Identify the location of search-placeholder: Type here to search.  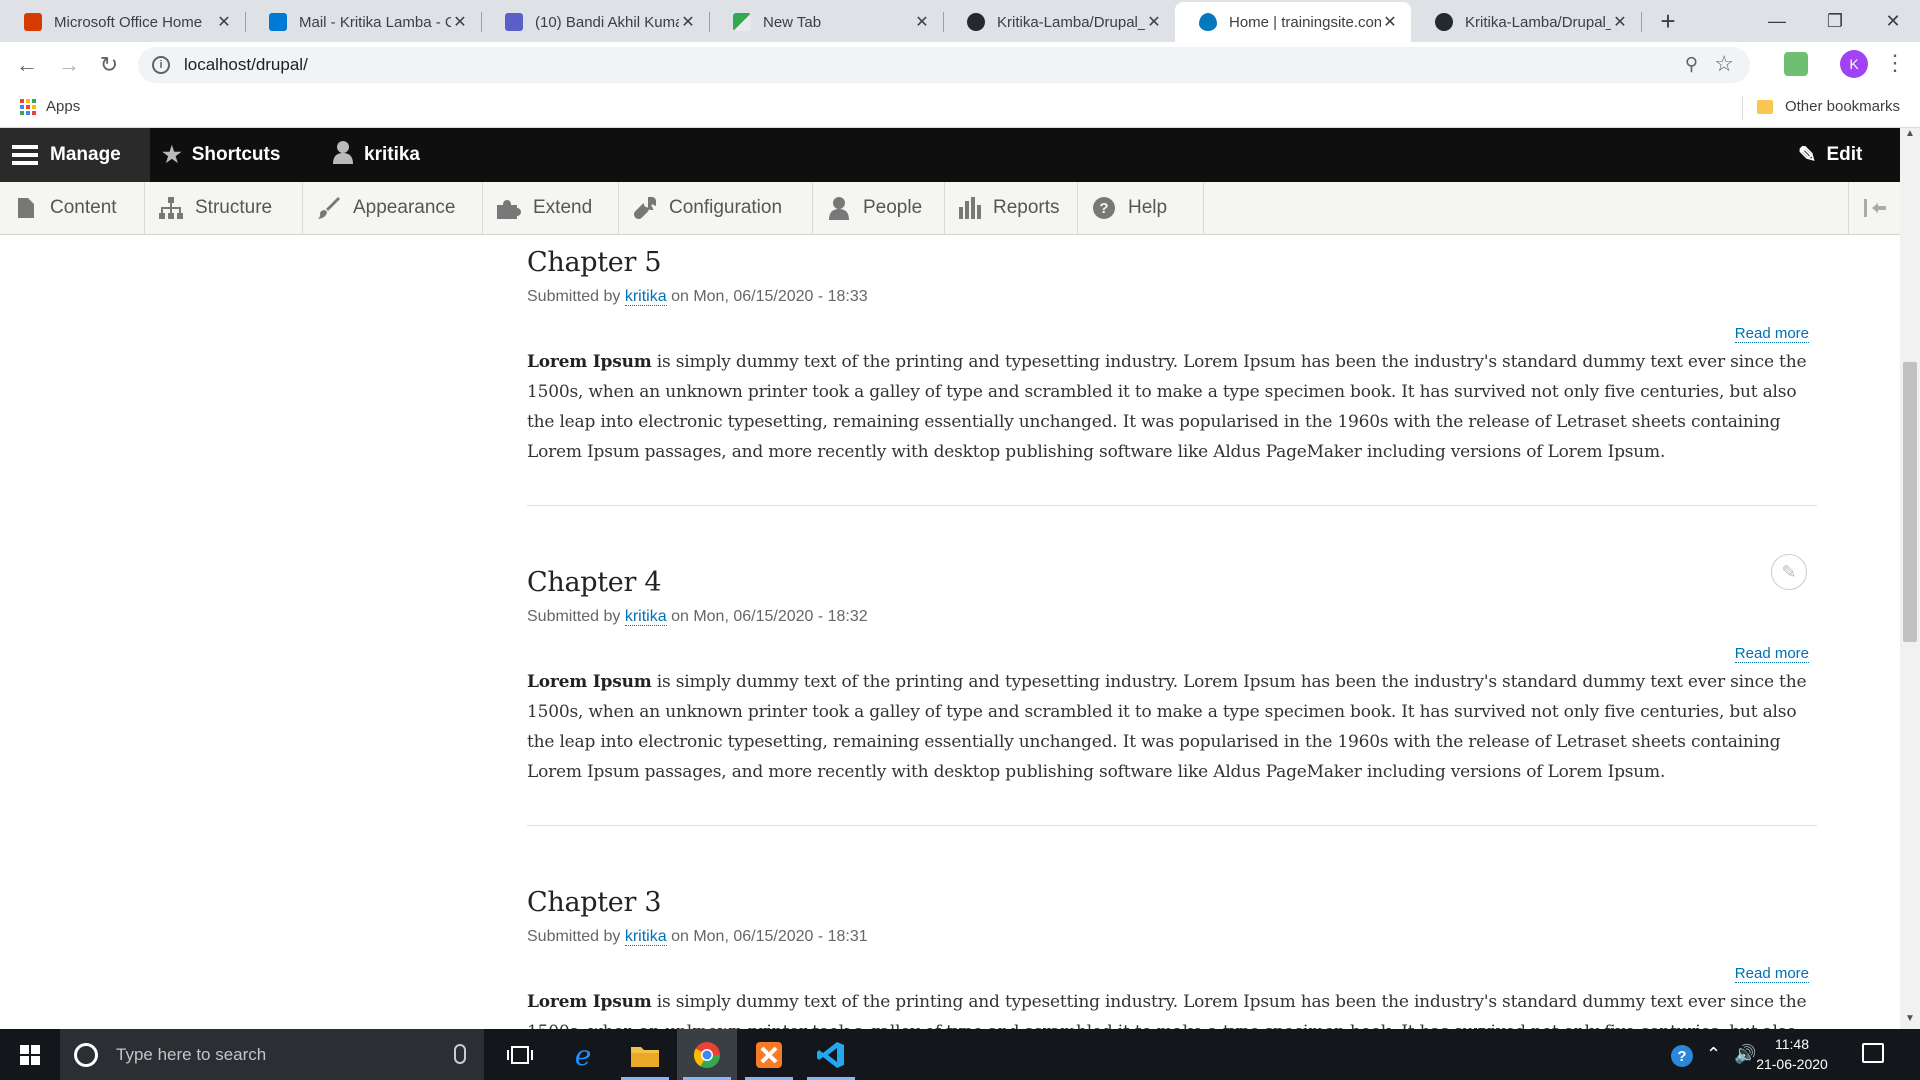
(191, 1054).